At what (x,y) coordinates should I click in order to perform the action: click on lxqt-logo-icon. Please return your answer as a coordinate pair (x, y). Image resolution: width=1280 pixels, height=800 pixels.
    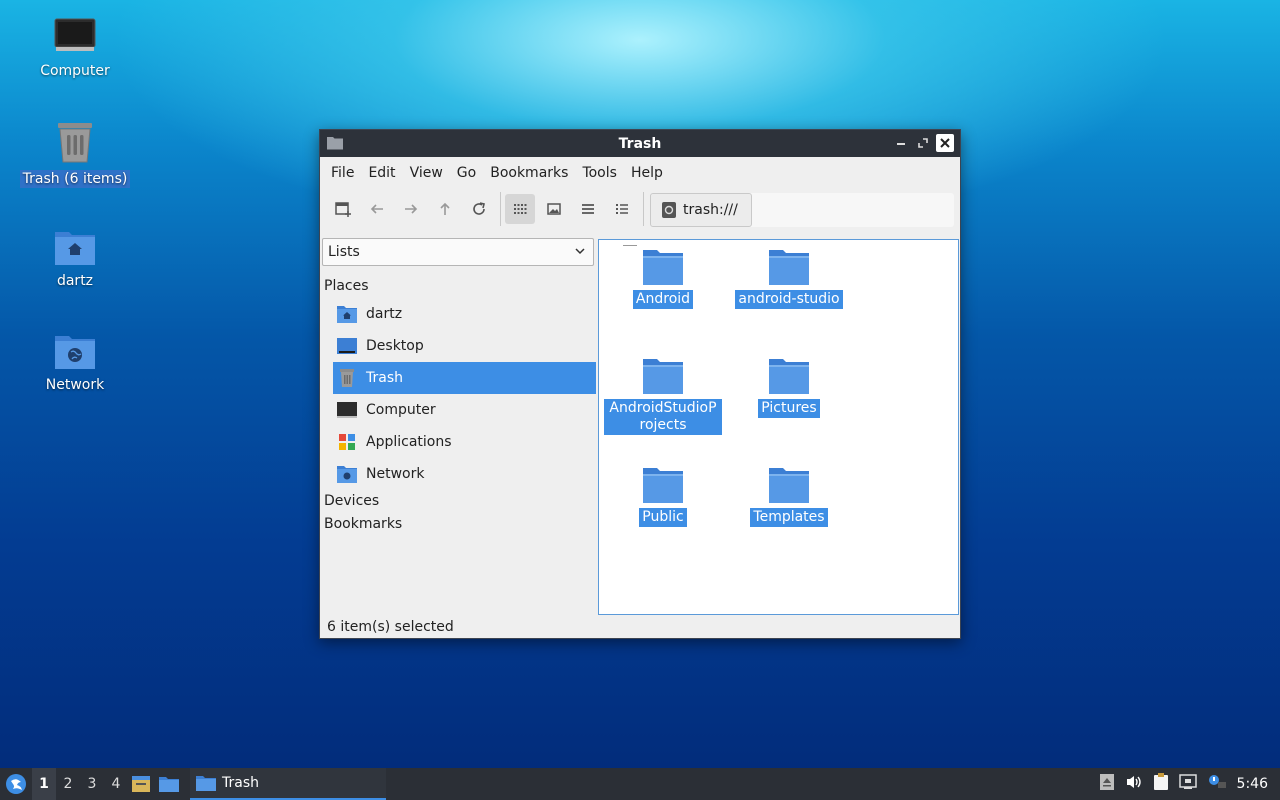
    Looking at the image, I should click on (16, 784).